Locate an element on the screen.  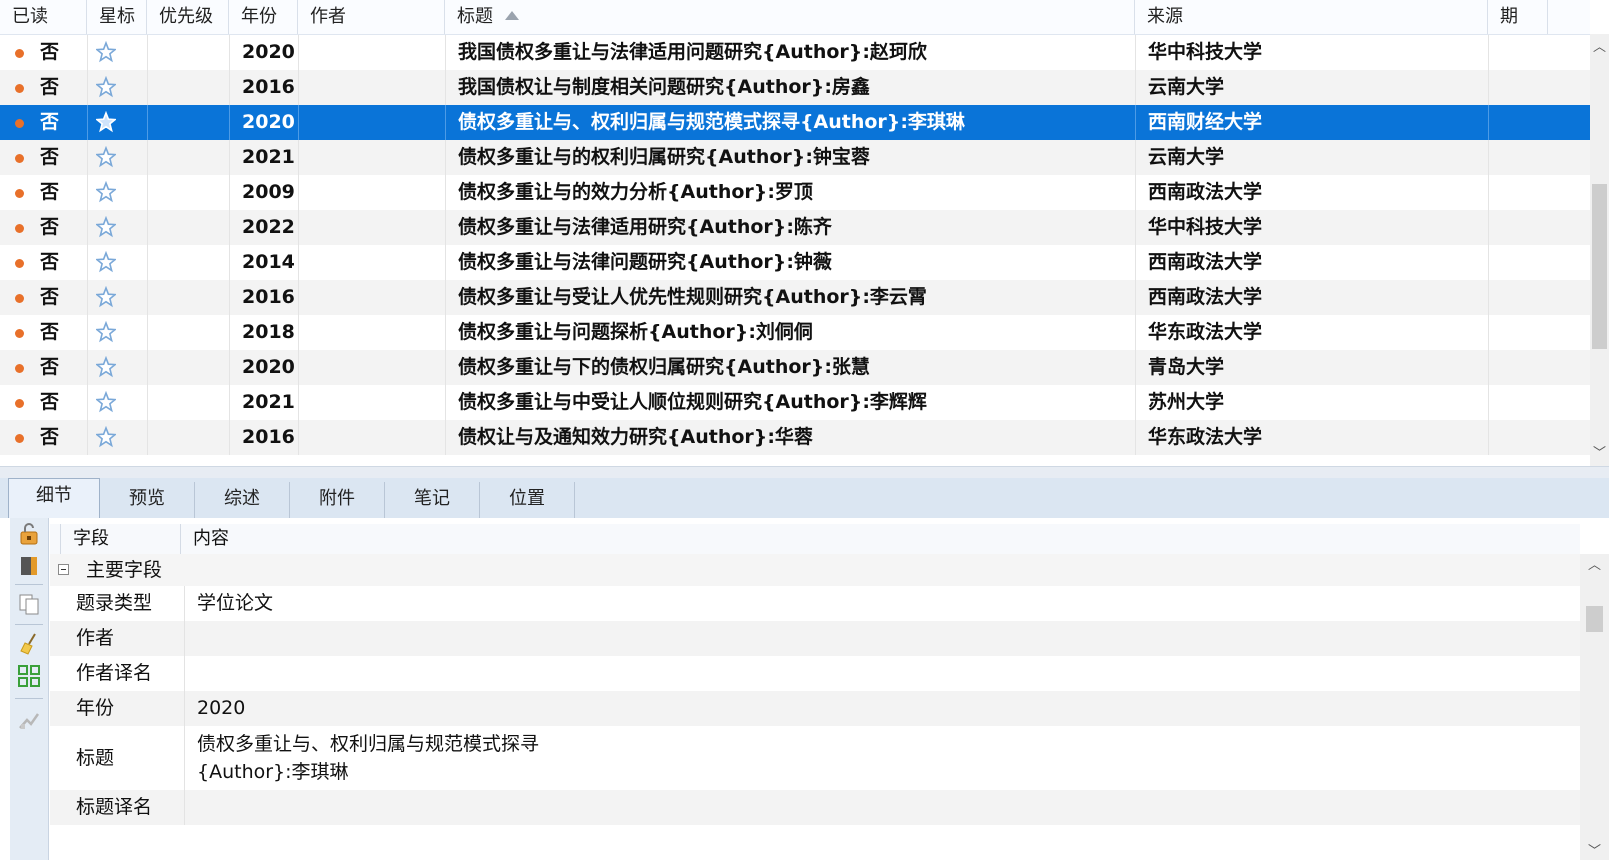
table-row: 否 2016 我国债权让与制度相关问题研究{Author}:房鑫 云南大学 is located at coordinates (795, 87).